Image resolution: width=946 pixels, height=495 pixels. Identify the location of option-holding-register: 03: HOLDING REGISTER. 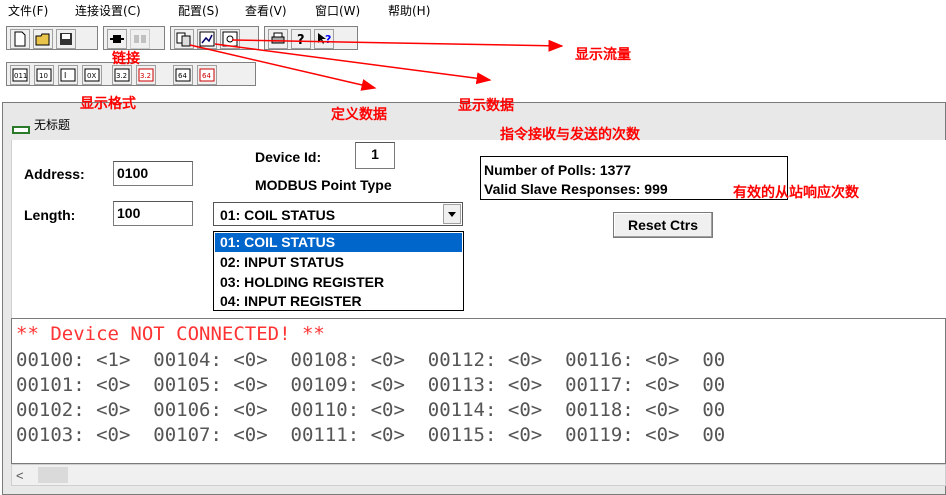
(338, 282).